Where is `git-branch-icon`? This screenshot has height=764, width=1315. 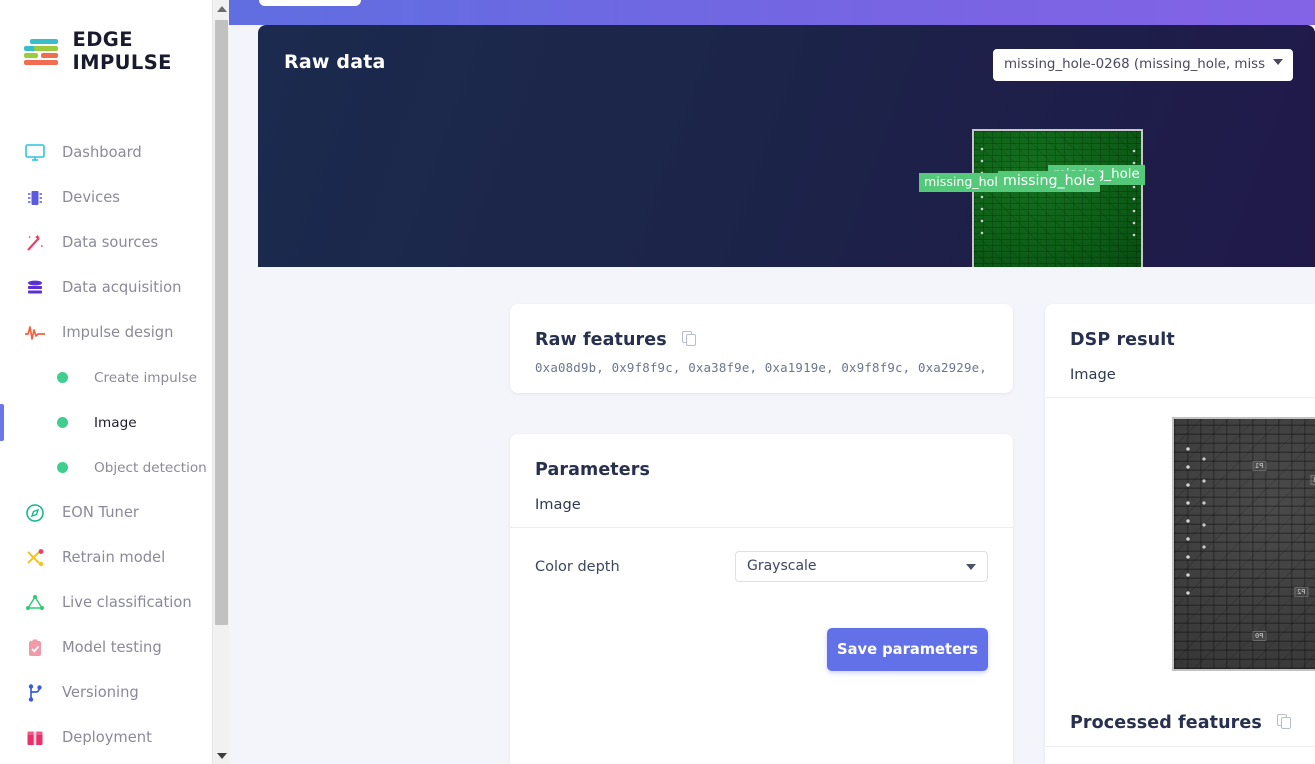 git-branch-icon is located at coordinates (35, 693).